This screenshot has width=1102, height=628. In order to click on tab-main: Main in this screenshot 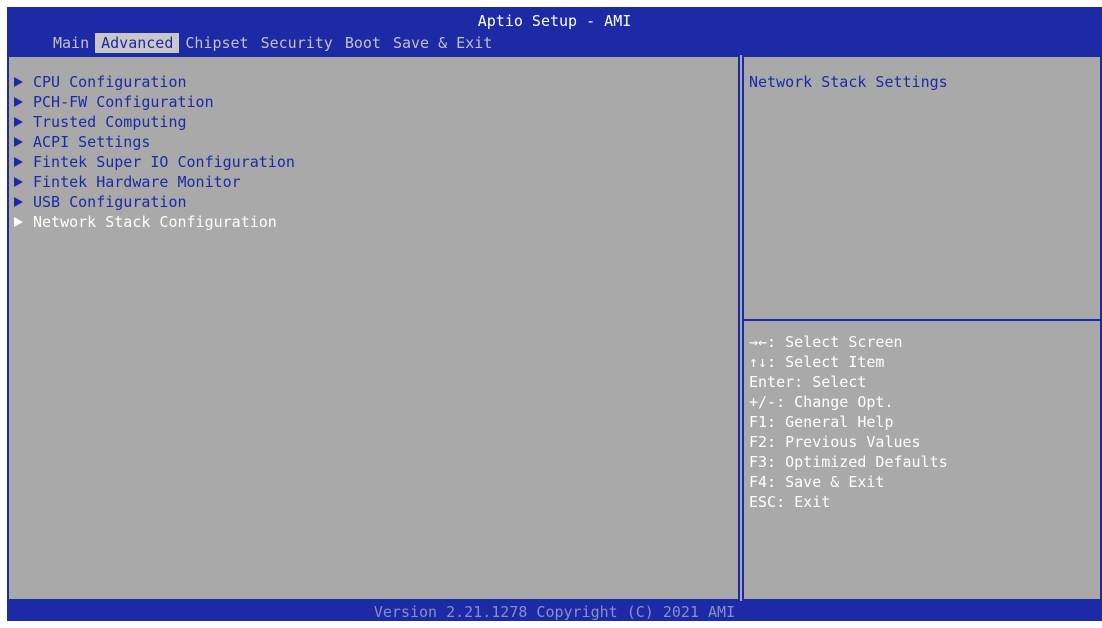, I will do `click(71, 43)`.